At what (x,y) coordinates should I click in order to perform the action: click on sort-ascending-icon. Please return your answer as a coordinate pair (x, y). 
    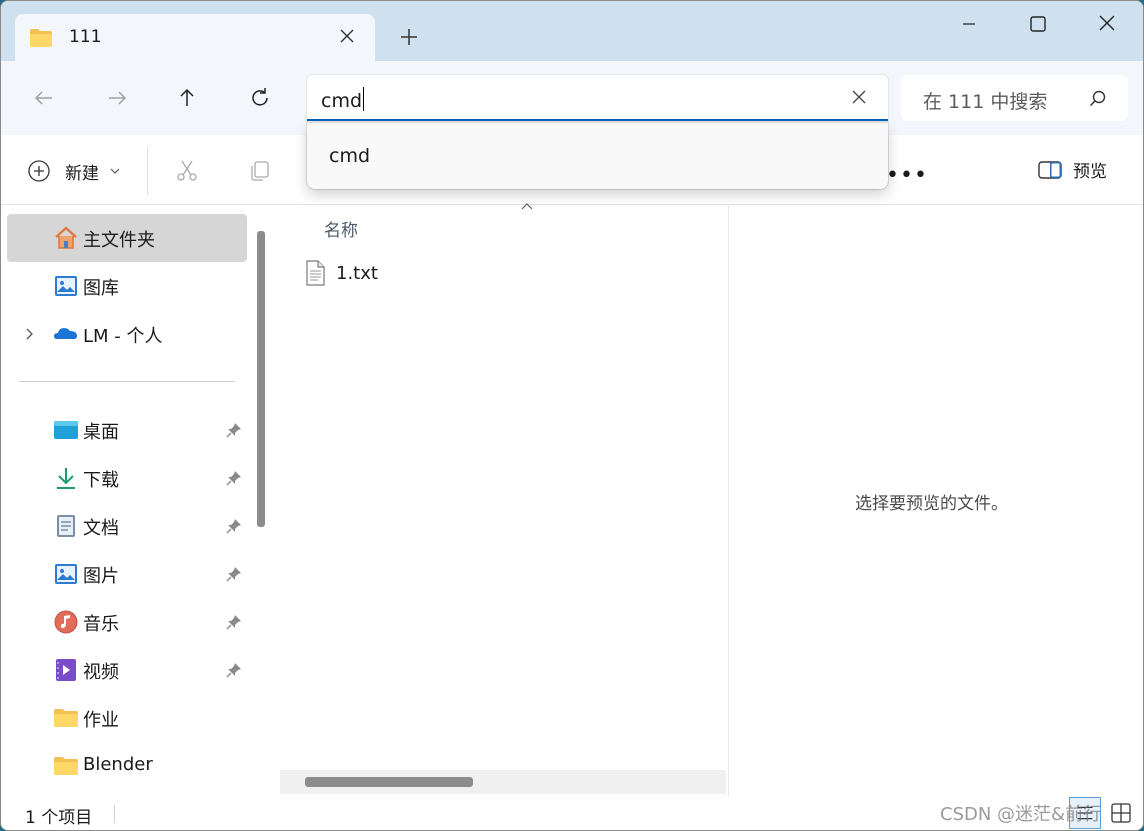
    Looking at the image, I should click on (527, 206).